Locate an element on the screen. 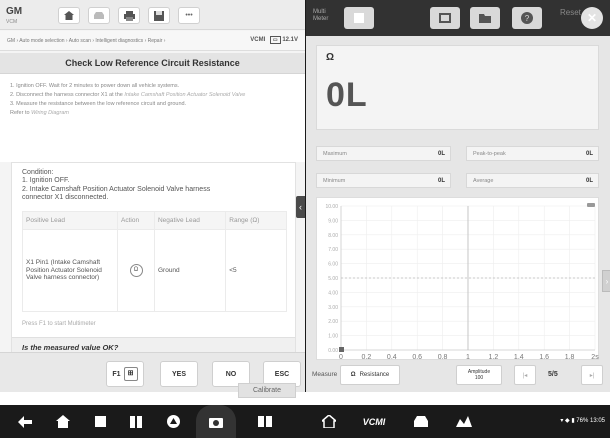 This screenshot has width=610, height=438. apps-button is located at coordinates (136, 421).